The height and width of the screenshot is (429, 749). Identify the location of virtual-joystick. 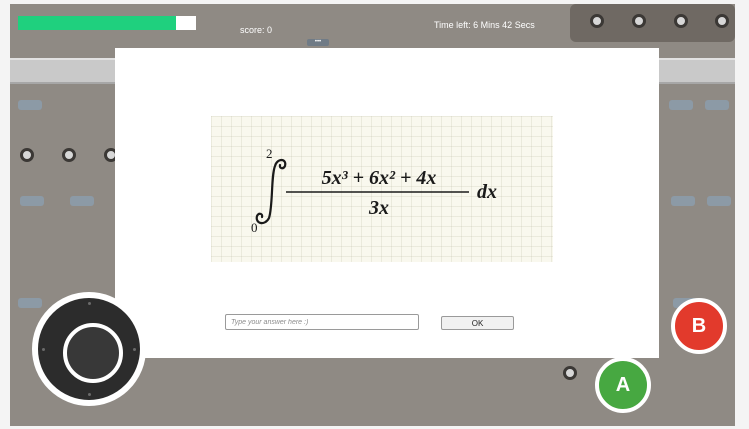
(89, 349).